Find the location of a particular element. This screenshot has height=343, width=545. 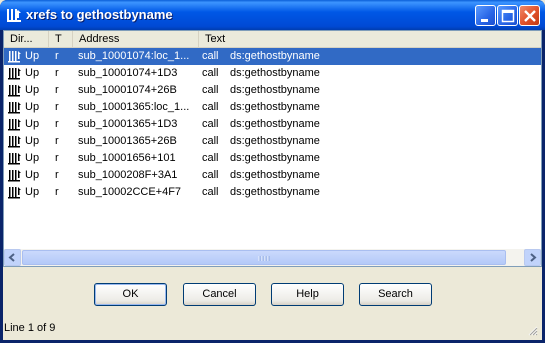

window-title: xrefs to gethostbyname is located at coordinates (99, 14).